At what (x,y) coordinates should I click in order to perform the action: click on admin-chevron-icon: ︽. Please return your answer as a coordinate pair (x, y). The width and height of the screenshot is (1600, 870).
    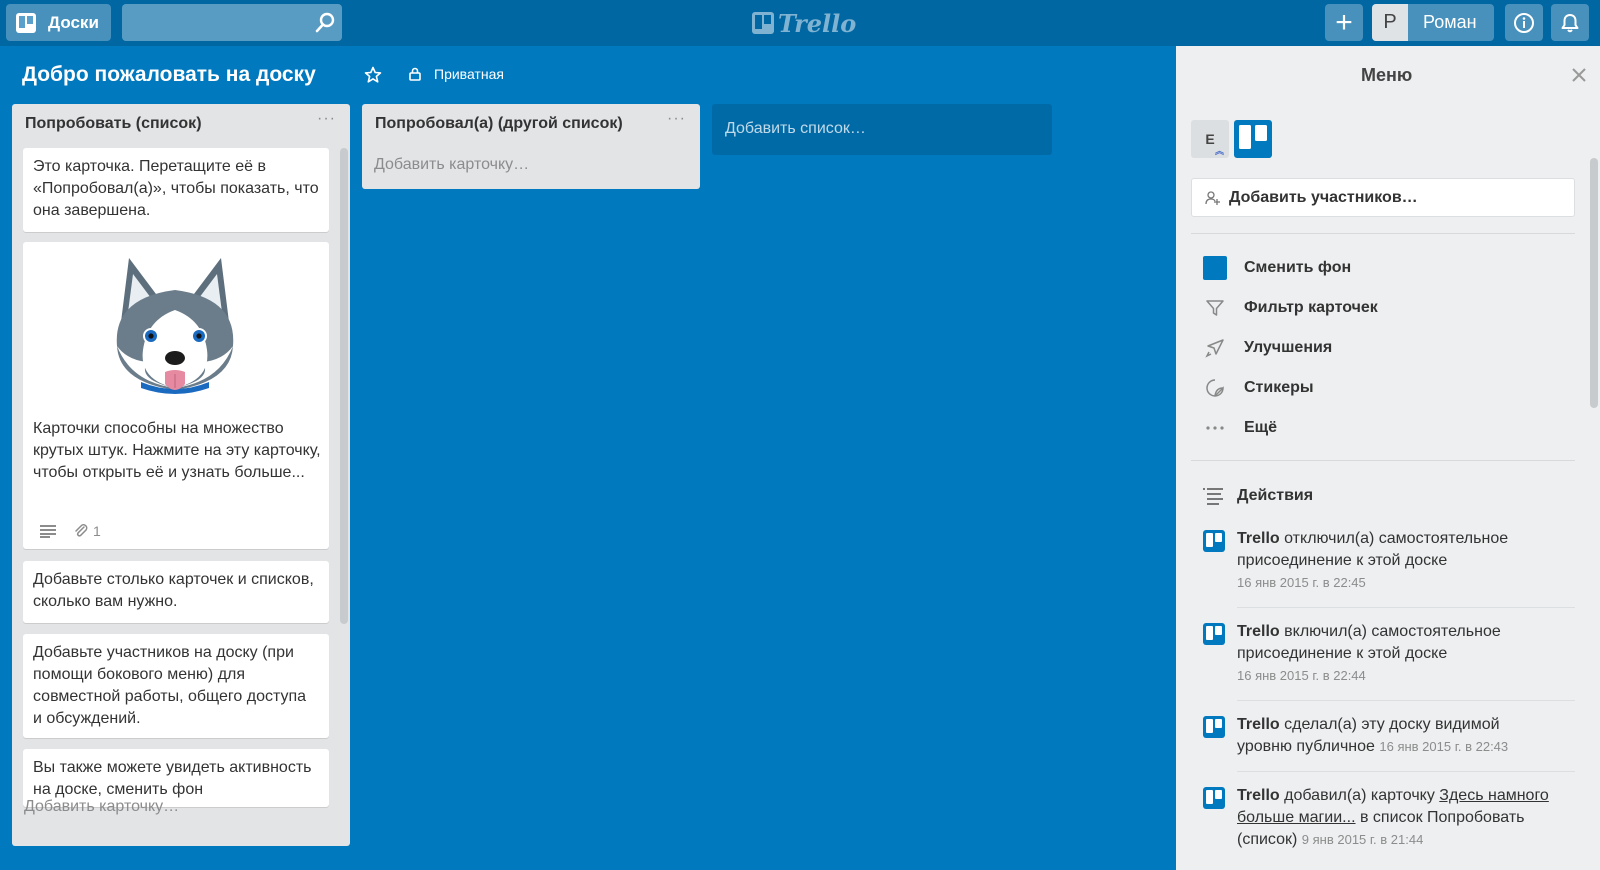
    Looking at the image, I should click on (1220, 151).